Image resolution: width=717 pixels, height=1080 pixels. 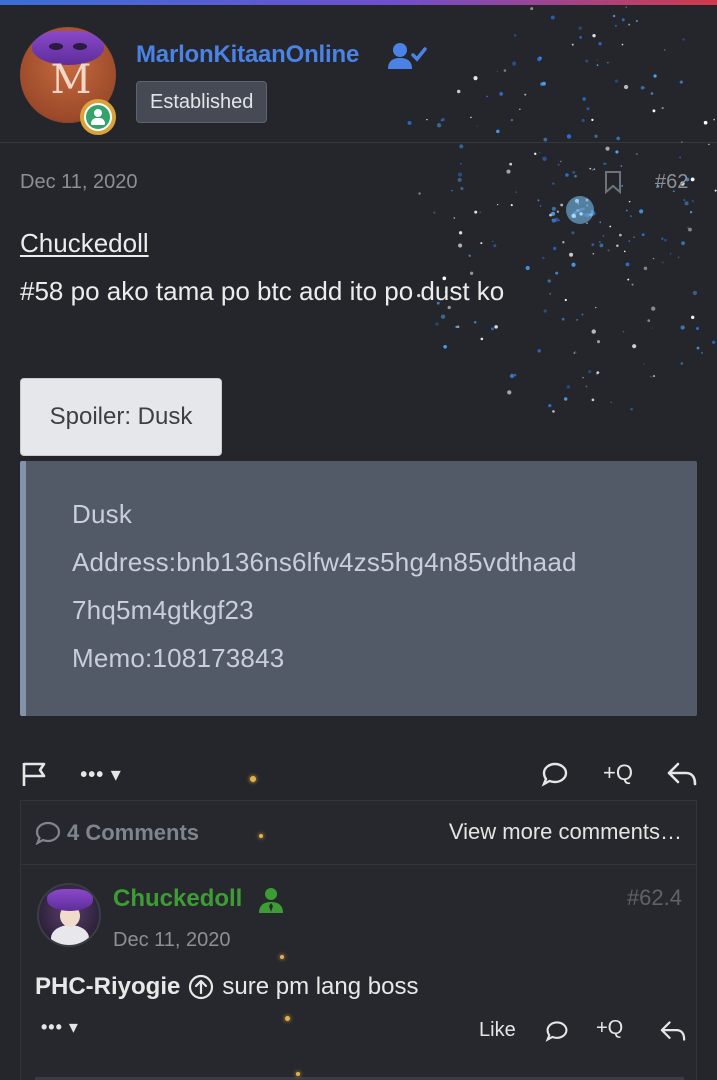 I want to click on comment-like-button: Like, so click(x=497, y=1030).